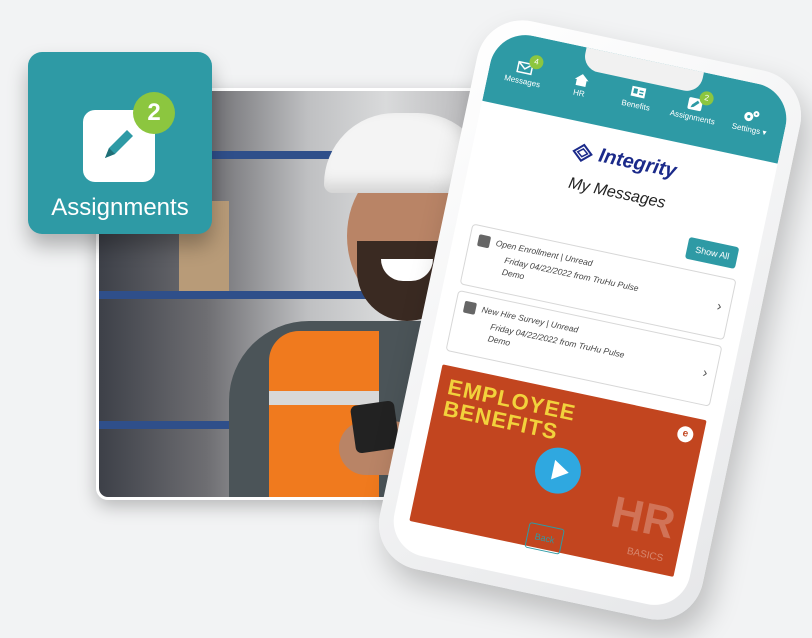  What do you see at coordinates (685, 434) in the screenshot?
I see `channel-logo-icon: e` at bounding box center [685, 434].